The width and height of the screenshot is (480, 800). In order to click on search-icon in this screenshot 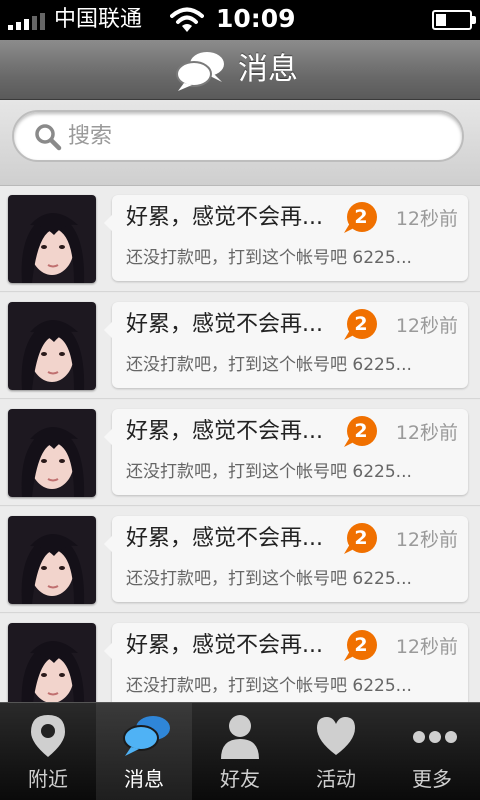, I will do `click(48, 137)`.